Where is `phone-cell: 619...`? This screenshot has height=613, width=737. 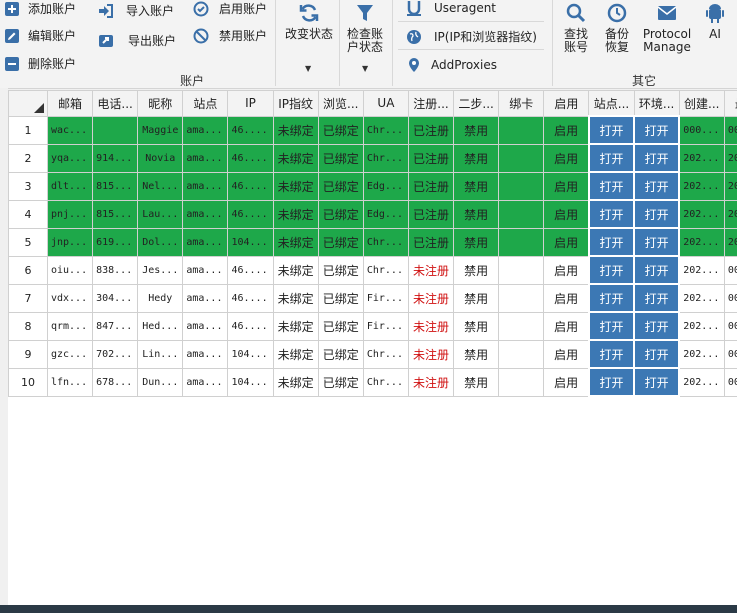 phone-cell: 619... is located at coordinates (115, 242).